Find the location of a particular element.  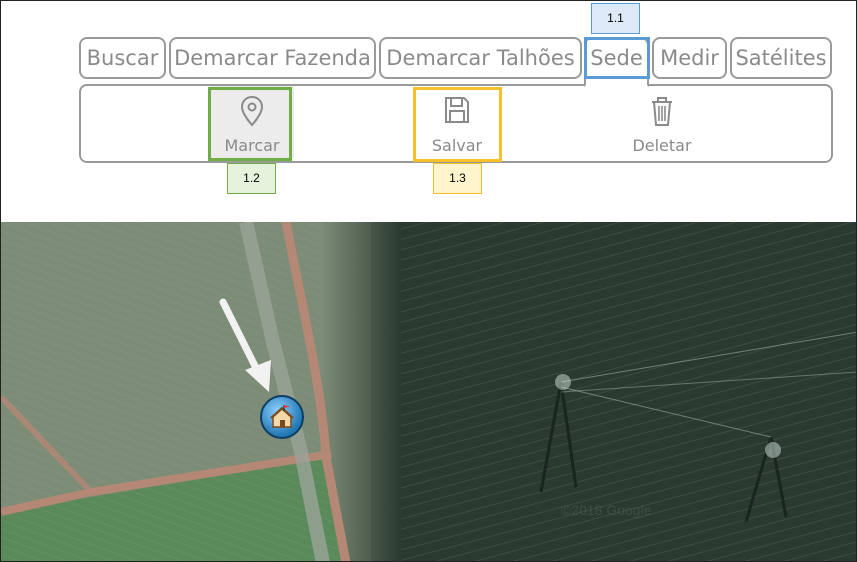

tab-satelites: Satélites is located at coordinates (781, 58).